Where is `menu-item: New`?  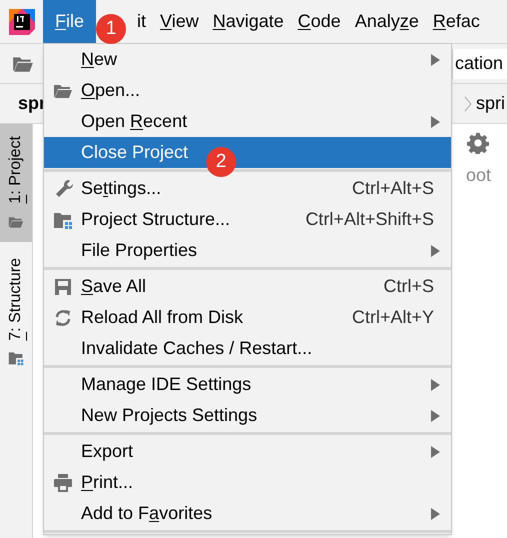
menu-item: New is located at coordinates (247, 59).